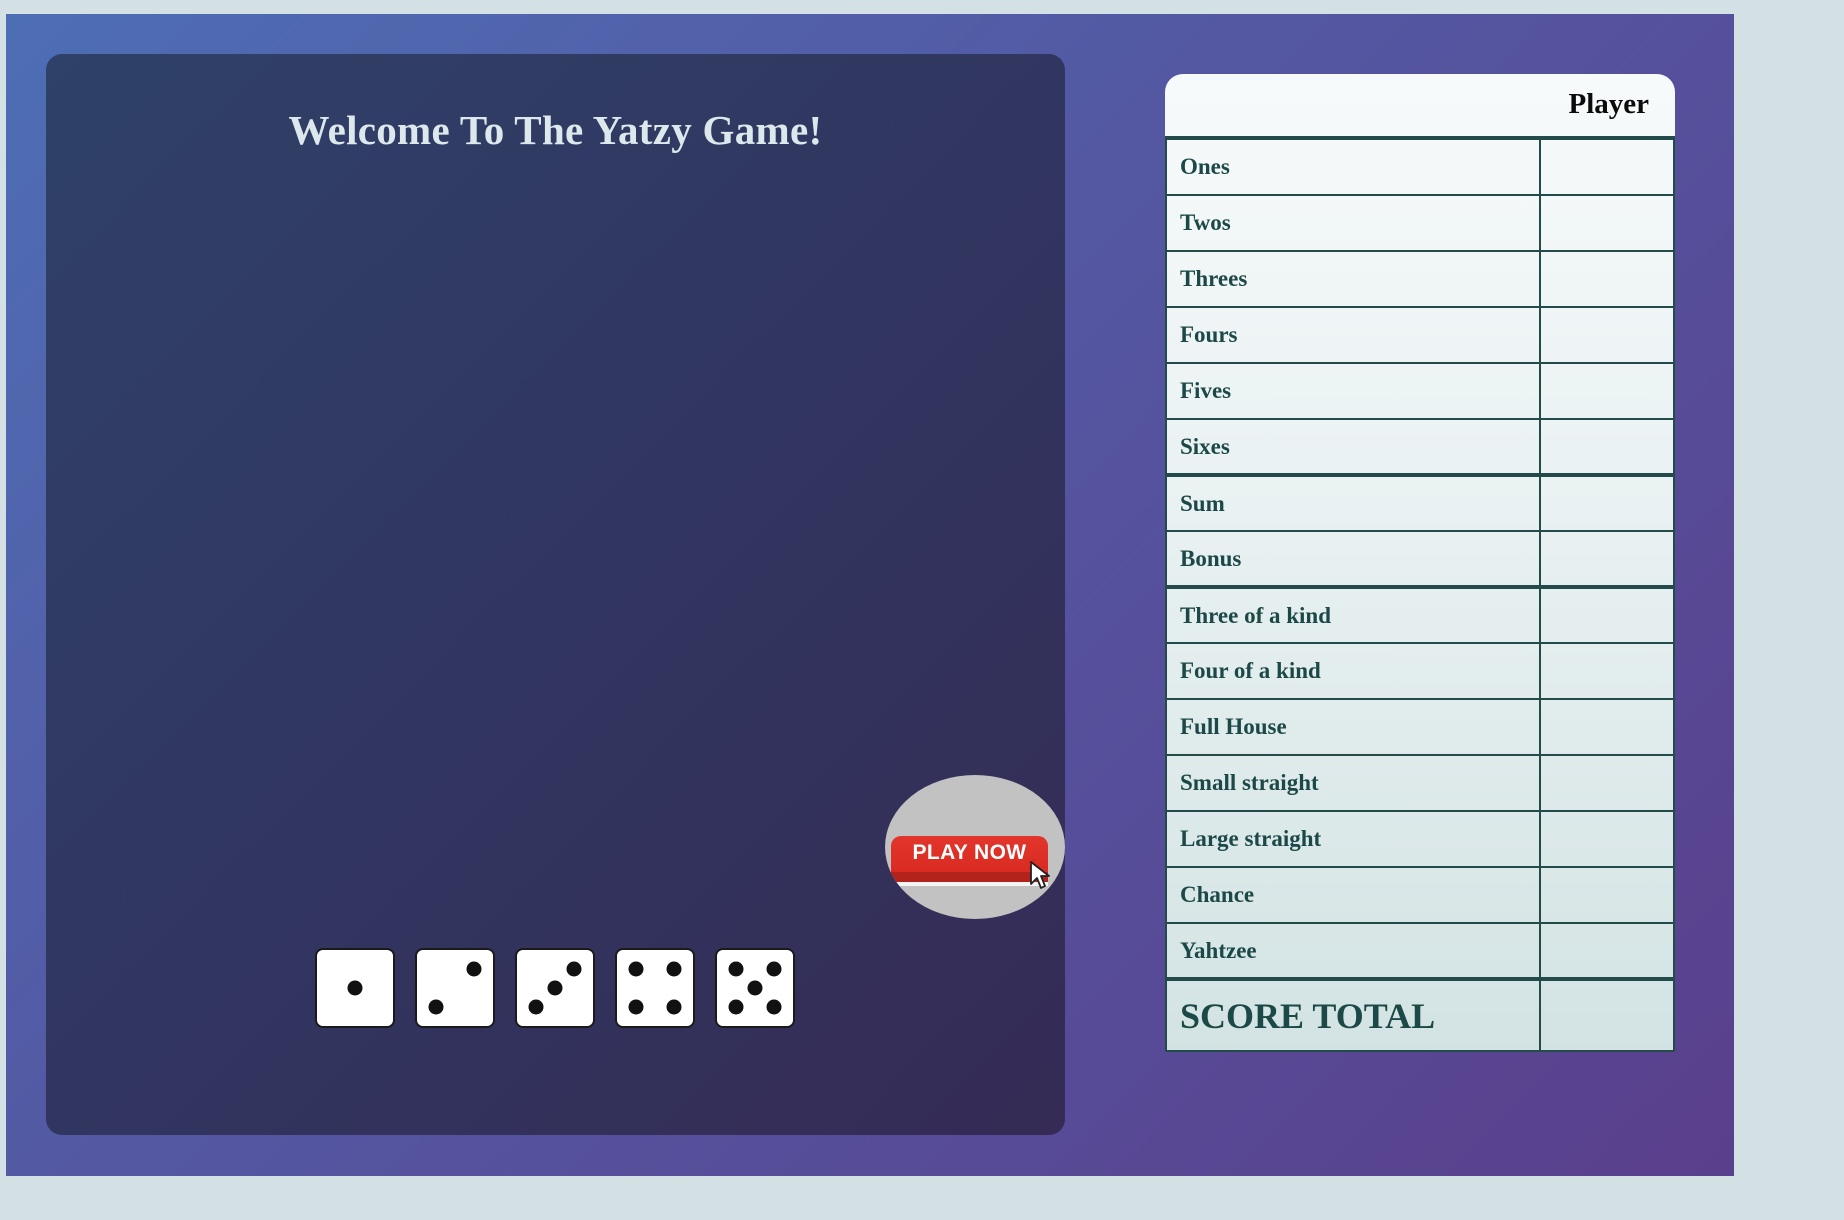  I want to click on score-cell-threes, so click(1607, 279).